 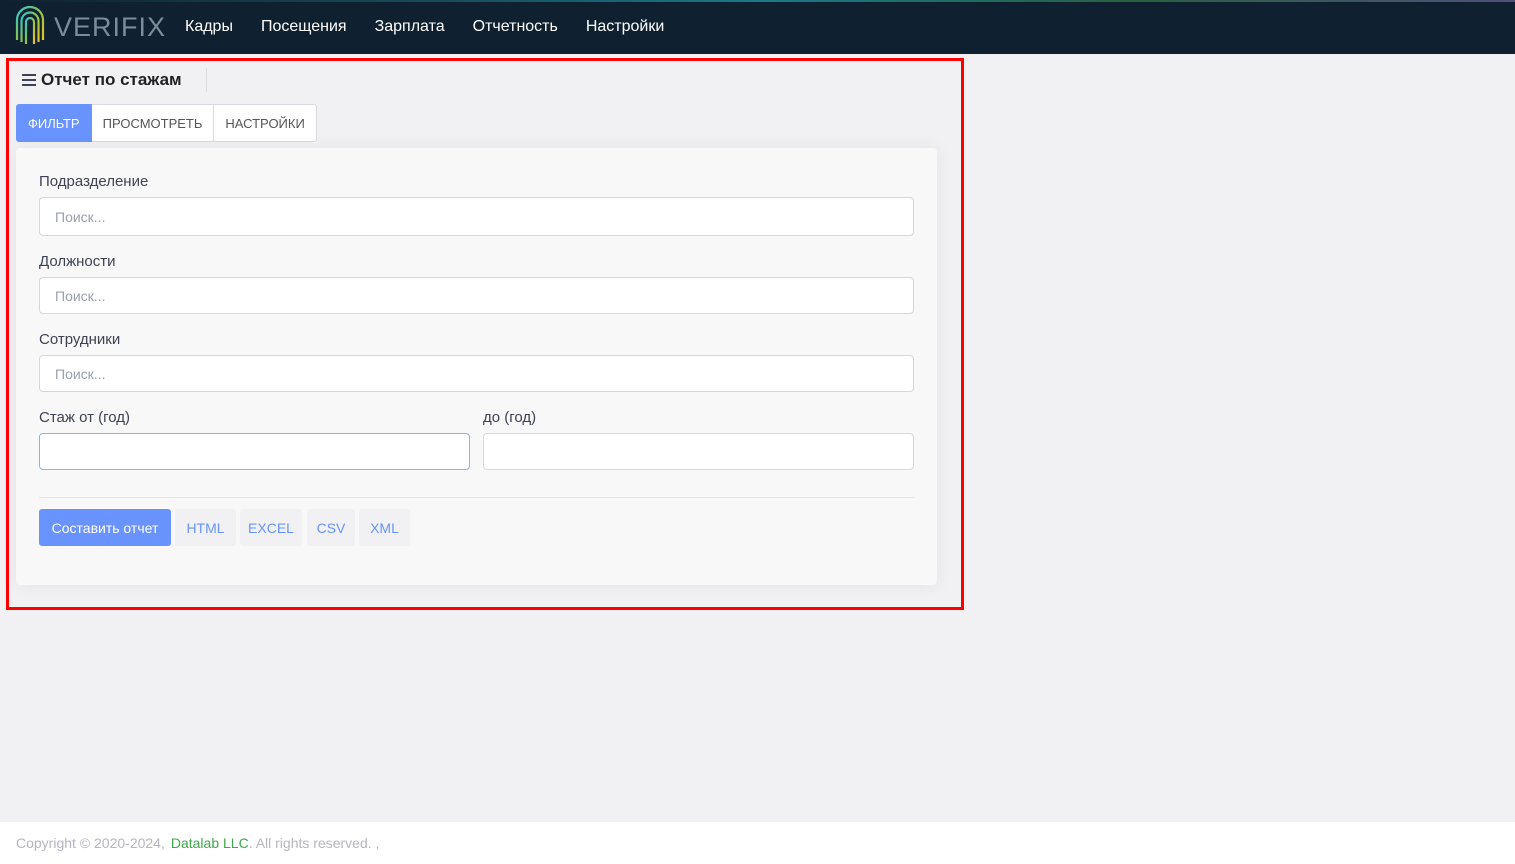 What do you see at coordinates (94, 181) in the screenshot?
I see `division-label: Подразделение` at bounding box center [94, 181].